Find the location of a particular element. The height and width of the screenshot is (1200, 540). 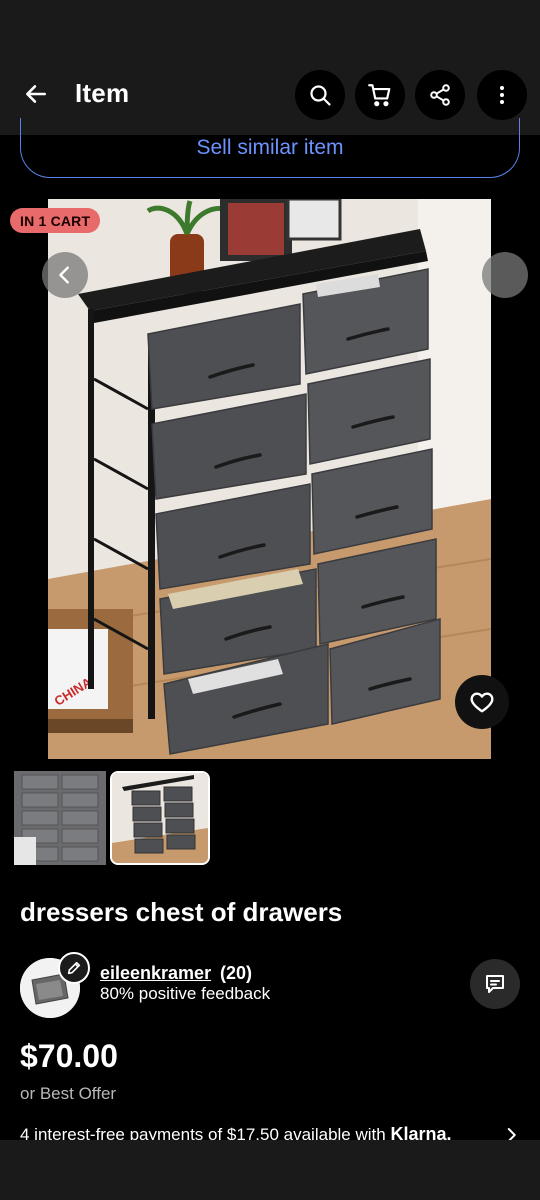

share-button is located at coordinates (440, 95).